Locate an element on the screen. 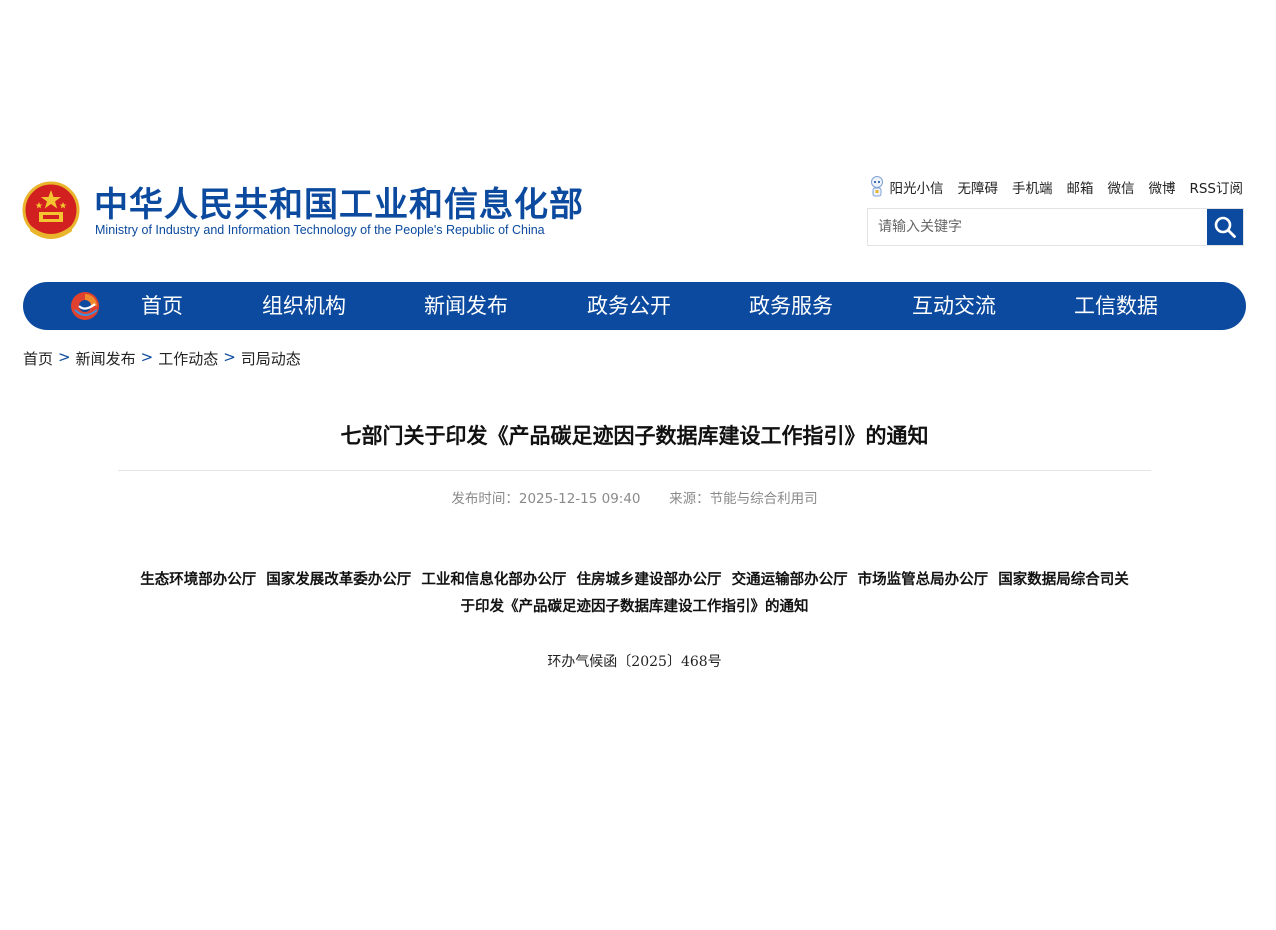 Image resolution: width=1276 pixels, height=930 pixels. site-name-cn: 中华人民共和国工业和信息化部 is located at coordinates (339, 205).